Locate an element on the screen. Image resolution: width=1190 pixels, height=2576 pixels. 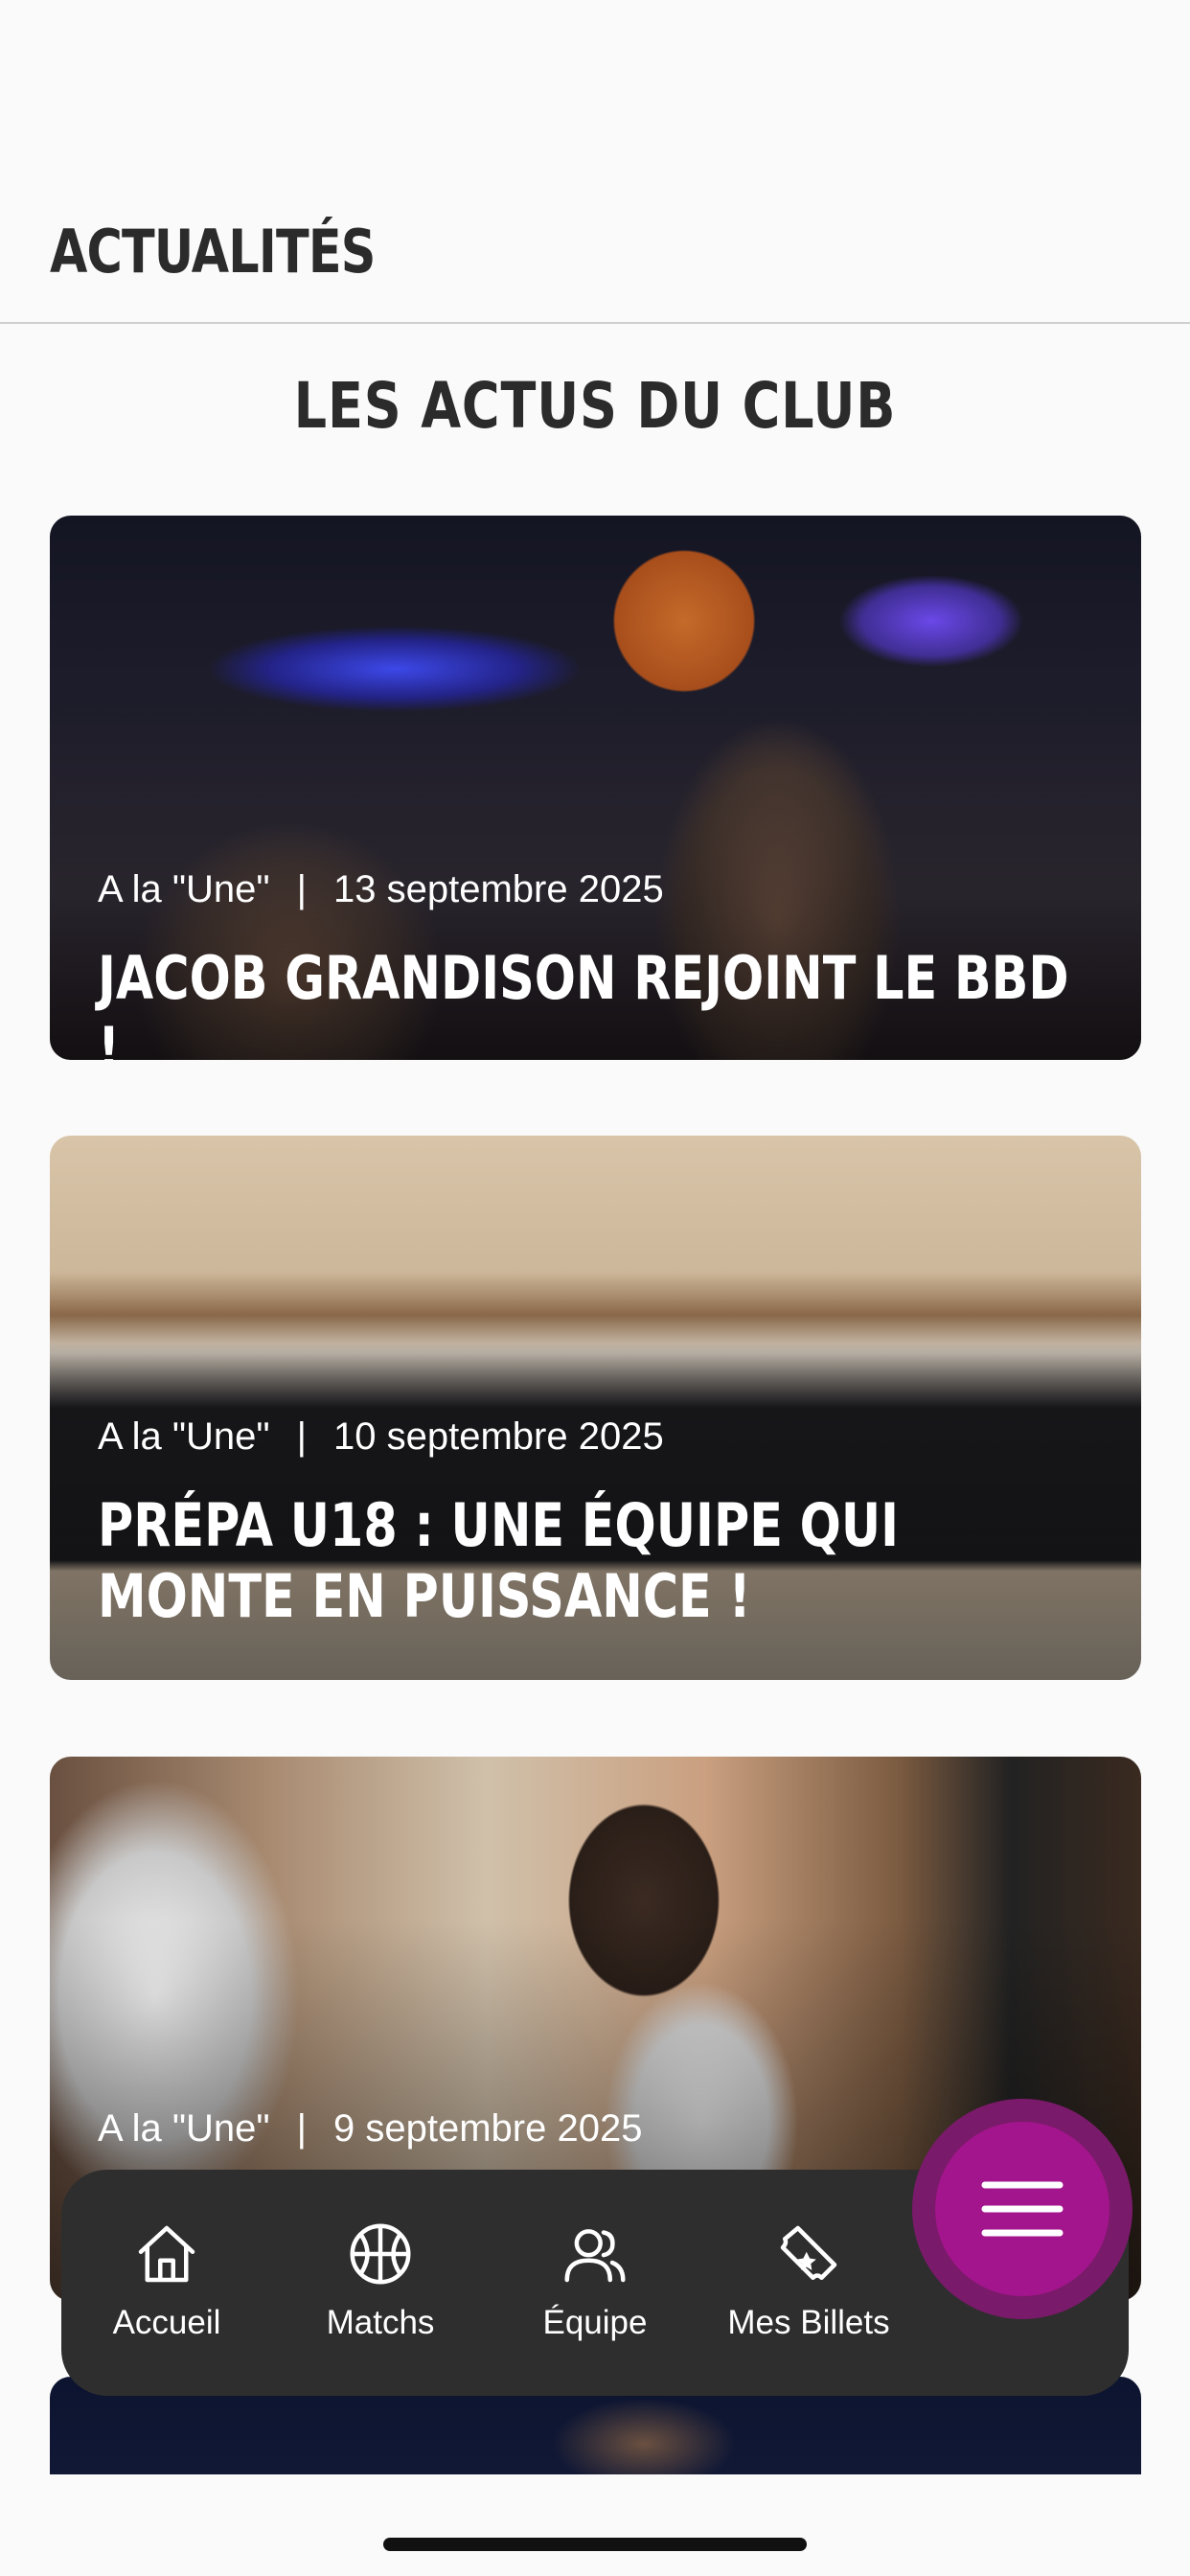
home-indicator is located at coordinates (595, 2544).